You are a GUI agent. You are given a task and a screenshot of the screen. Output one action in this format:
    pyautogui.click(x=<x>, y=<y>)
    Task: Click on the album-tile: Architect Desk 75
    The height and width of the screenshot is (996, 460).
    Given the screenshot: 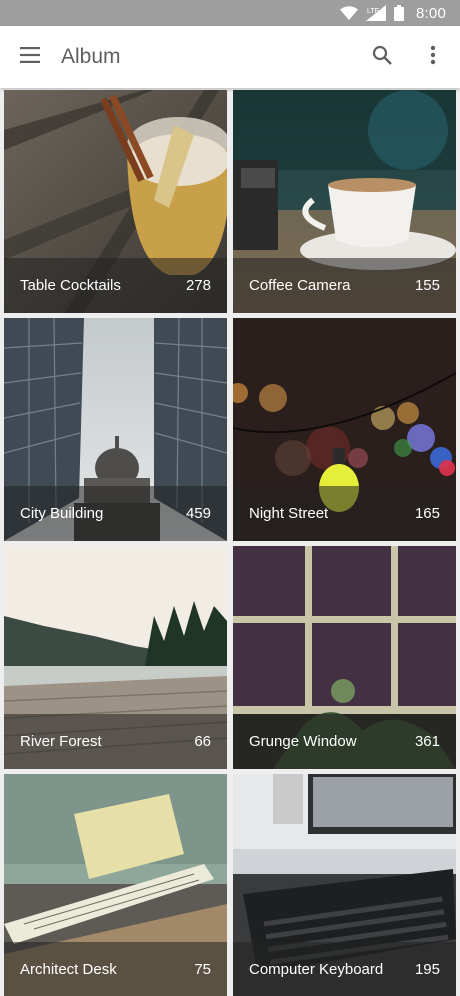 What is the action you would take?
    pyautogui.click(x=115, y=885)
    